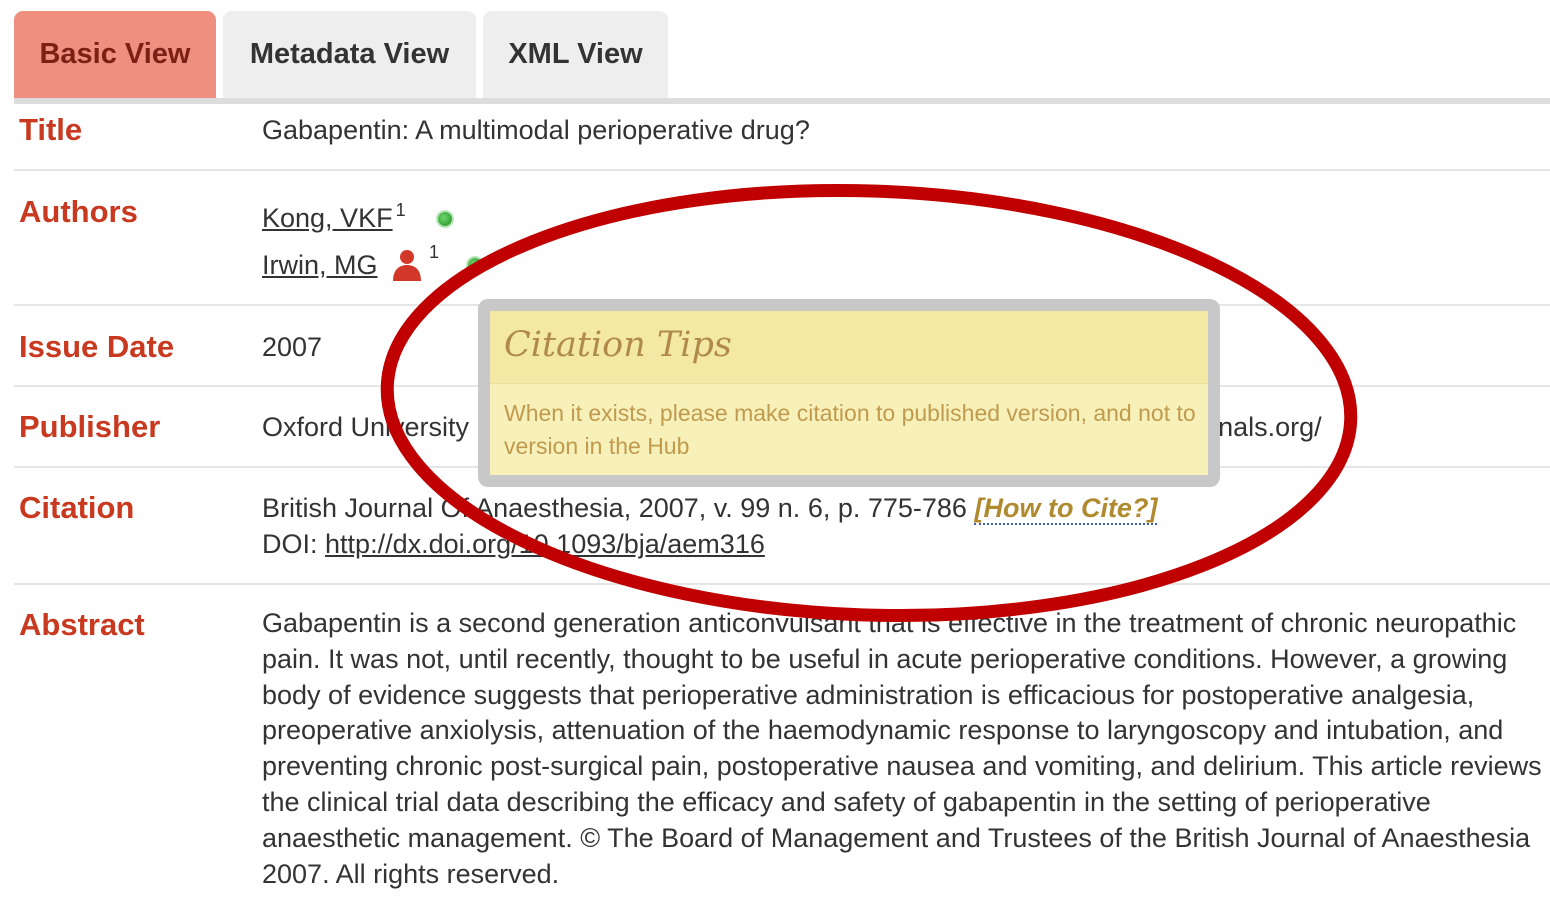 Image resolution: width=1550 pixels, height=909 pixels. Describe the element at coordinates (782, 101) in the screenshot. I see `tab-underline` at that location.